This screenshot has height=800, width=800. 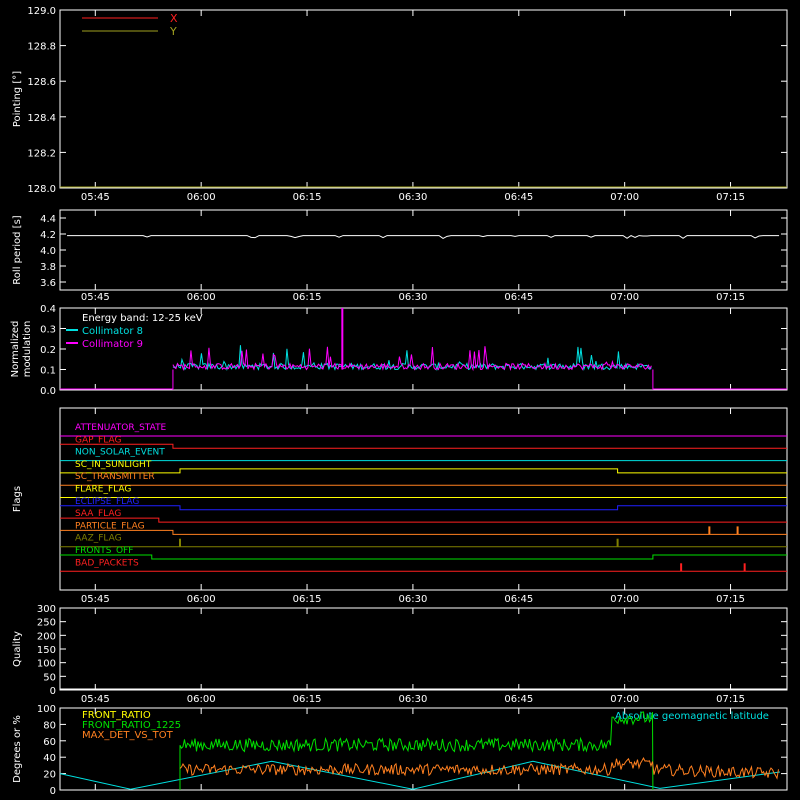 I want to click on y-tick-label: 150, so click(x=46, y=650).